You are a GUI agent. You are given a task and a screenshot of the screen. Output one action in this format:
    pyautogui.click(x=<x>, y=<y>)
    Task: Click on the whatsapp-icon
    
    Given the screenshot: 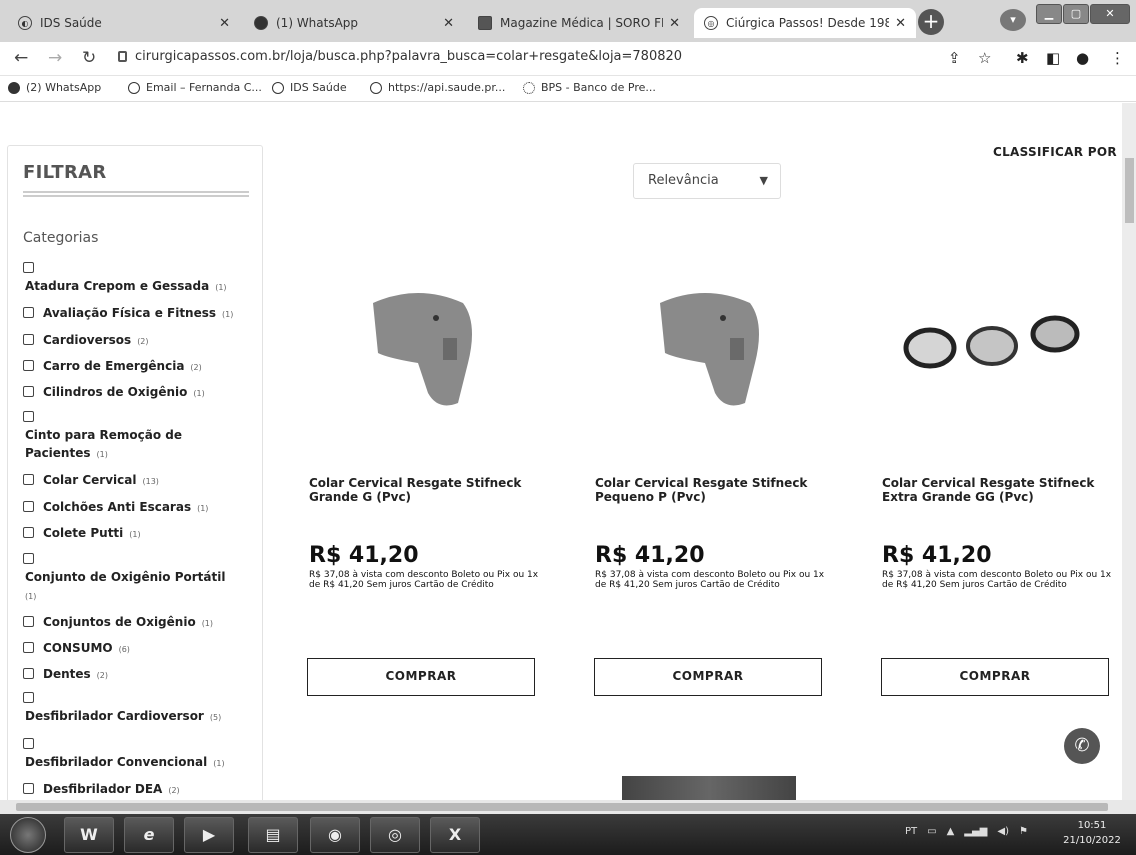 What is the action you would take?
    pyautogui.click(x=14, y=87)
    